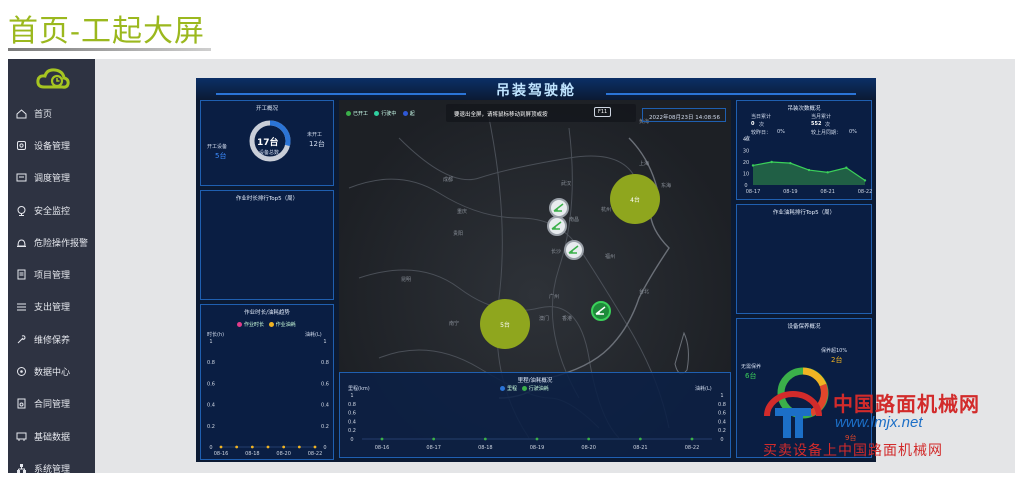  I want to click on y-tick: 20, so click(746, 163).